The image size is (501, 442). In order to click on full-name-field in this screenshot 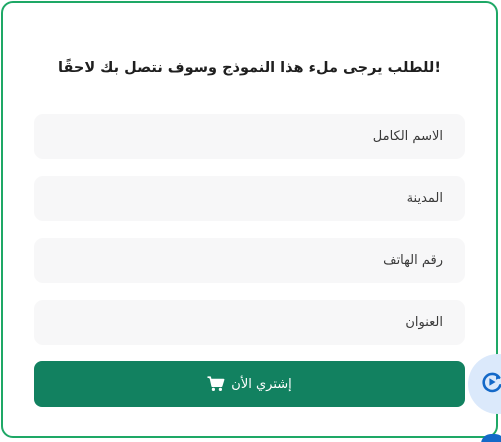, I will do `click(249, 136)`.